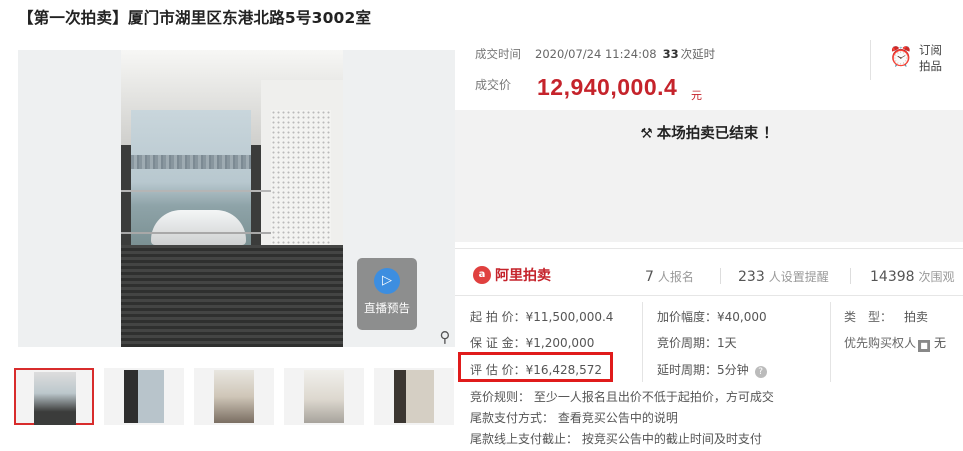 The height and width of the screenshot is (451, 963). I want to click on magnifier-icon: ⚲, so click(445, 337).